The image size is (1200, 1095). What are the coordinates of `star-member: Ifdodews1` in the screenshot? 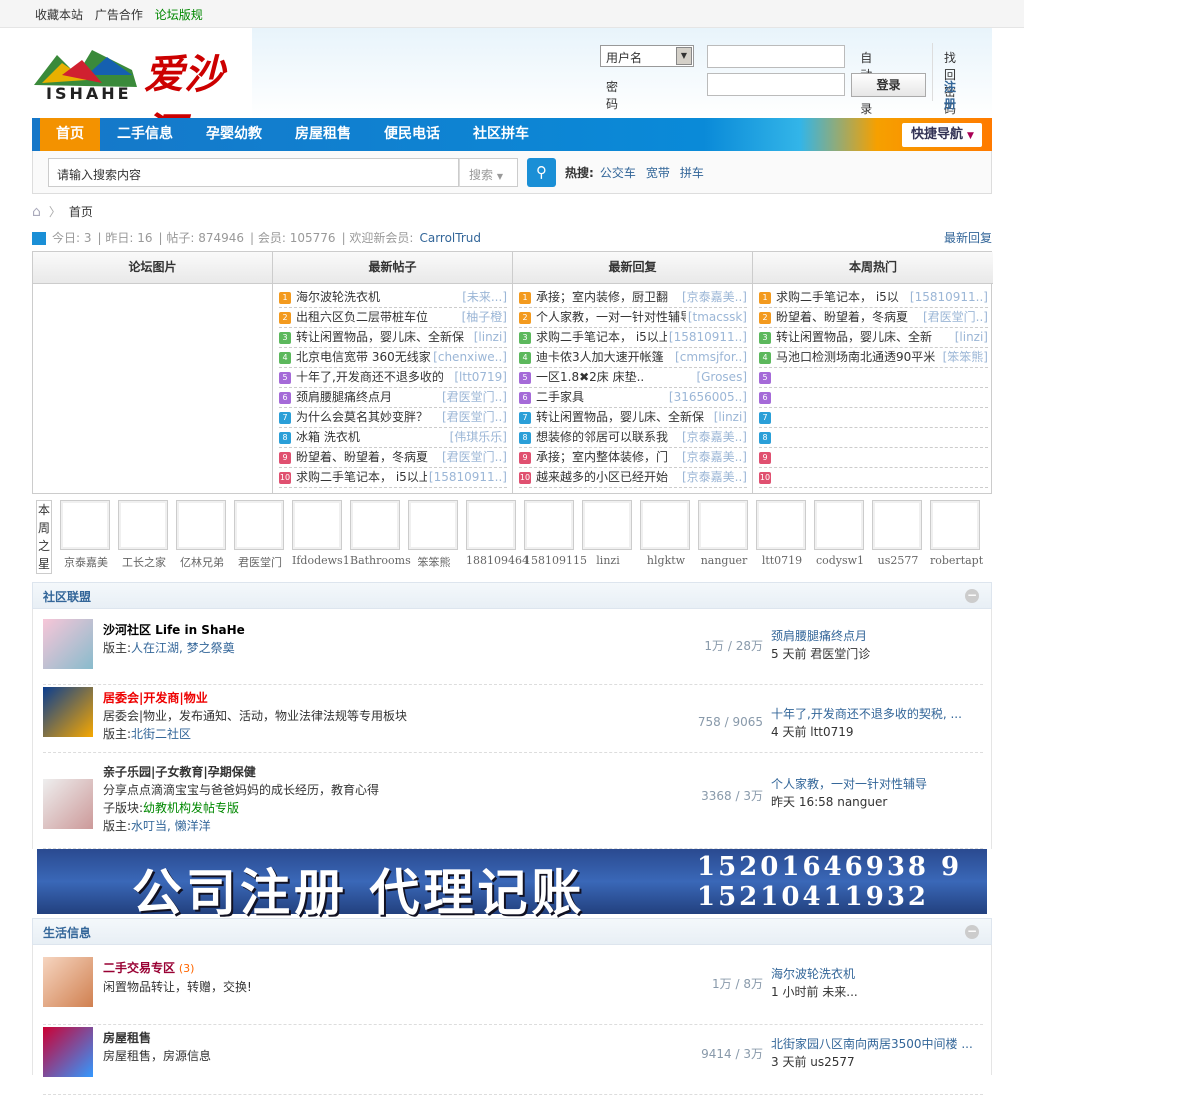 It's located at (321, 533).